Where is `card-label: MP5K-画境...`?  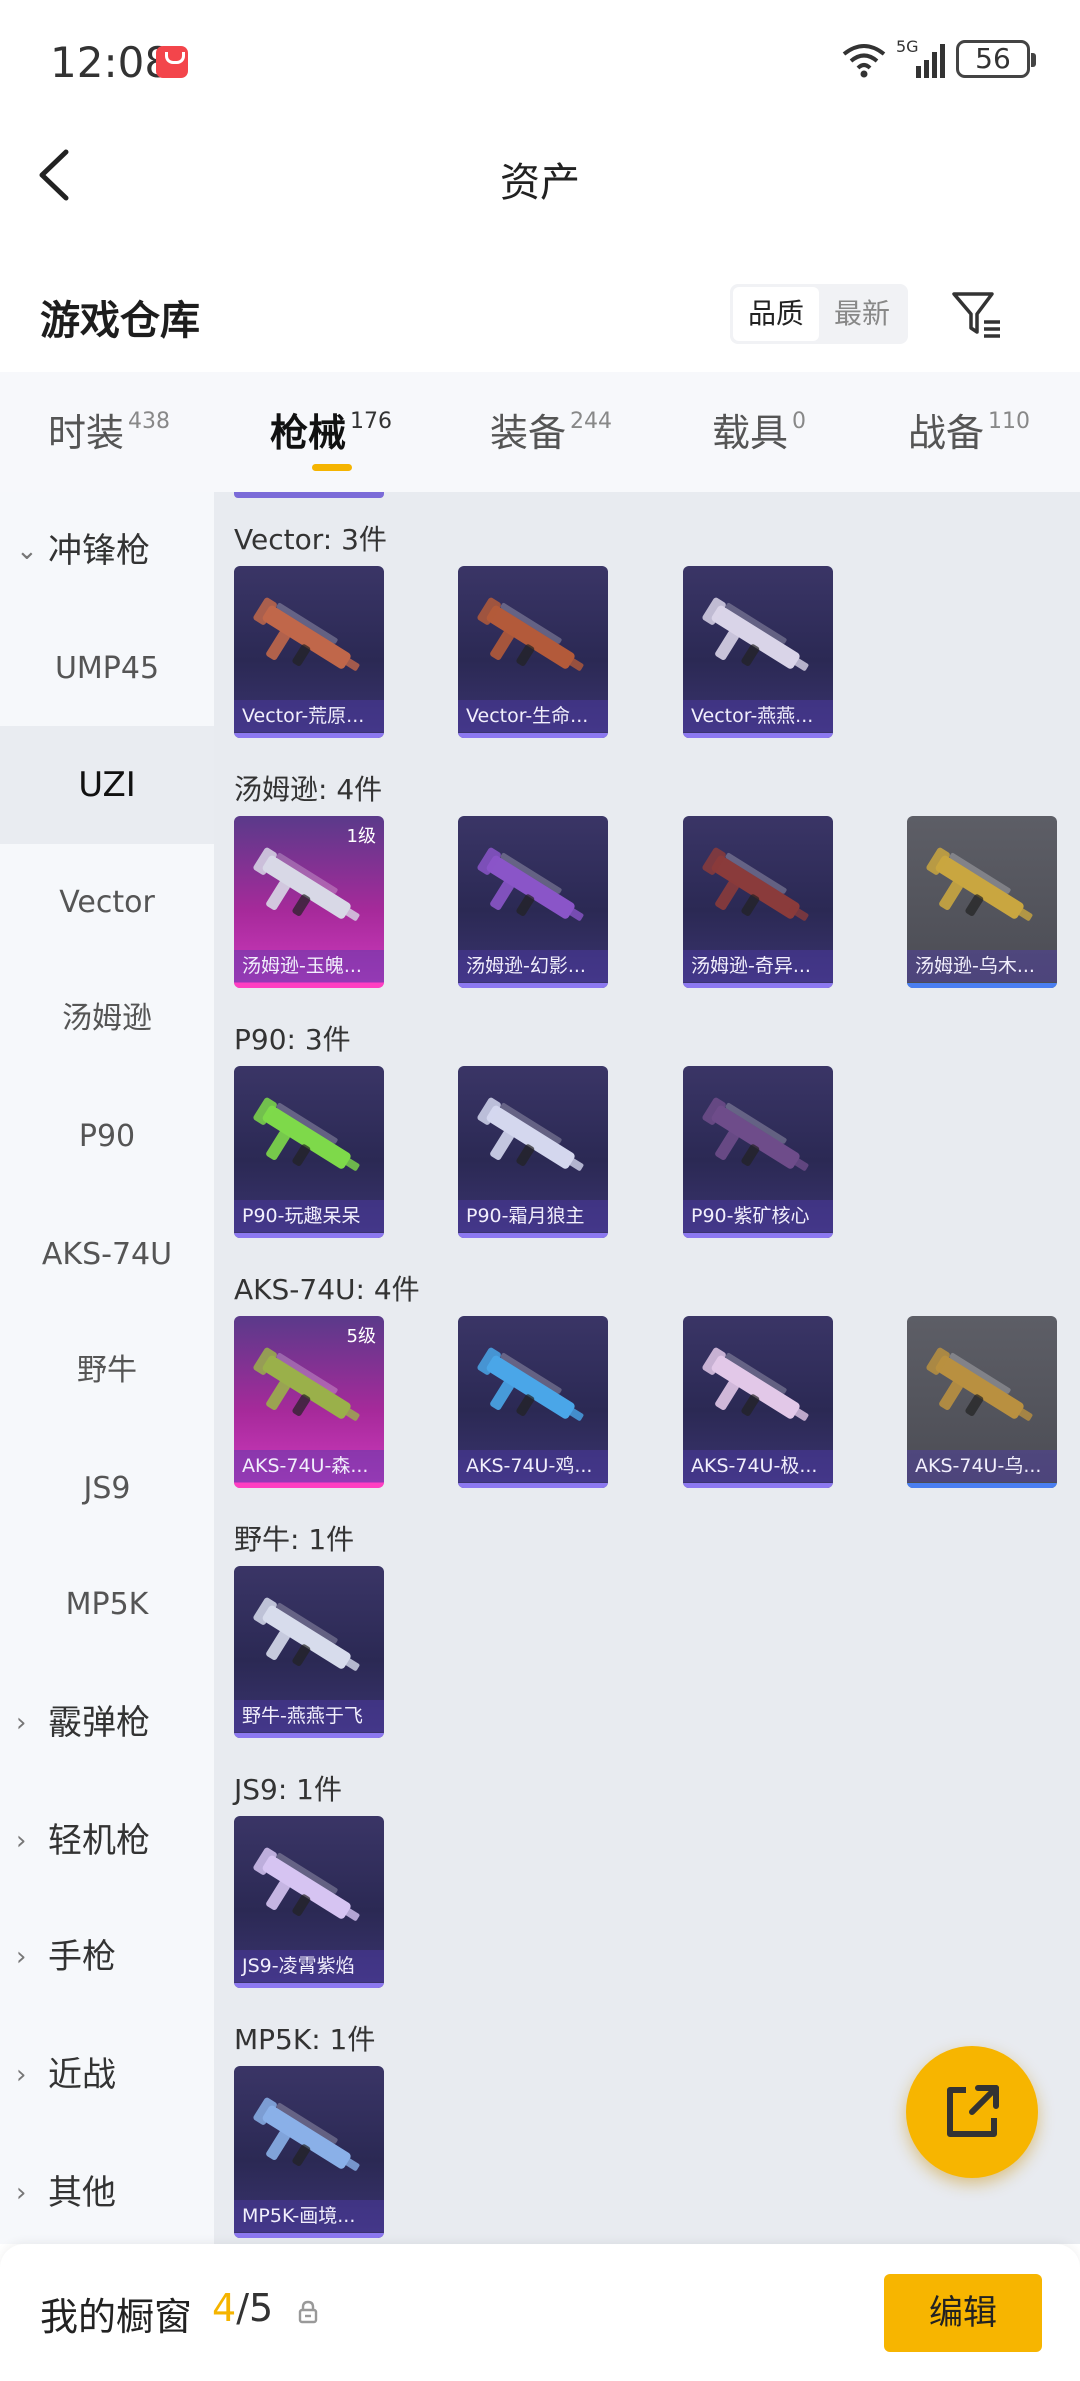 card-label: MP5K-画境... is located at coordinates (309, 2216).